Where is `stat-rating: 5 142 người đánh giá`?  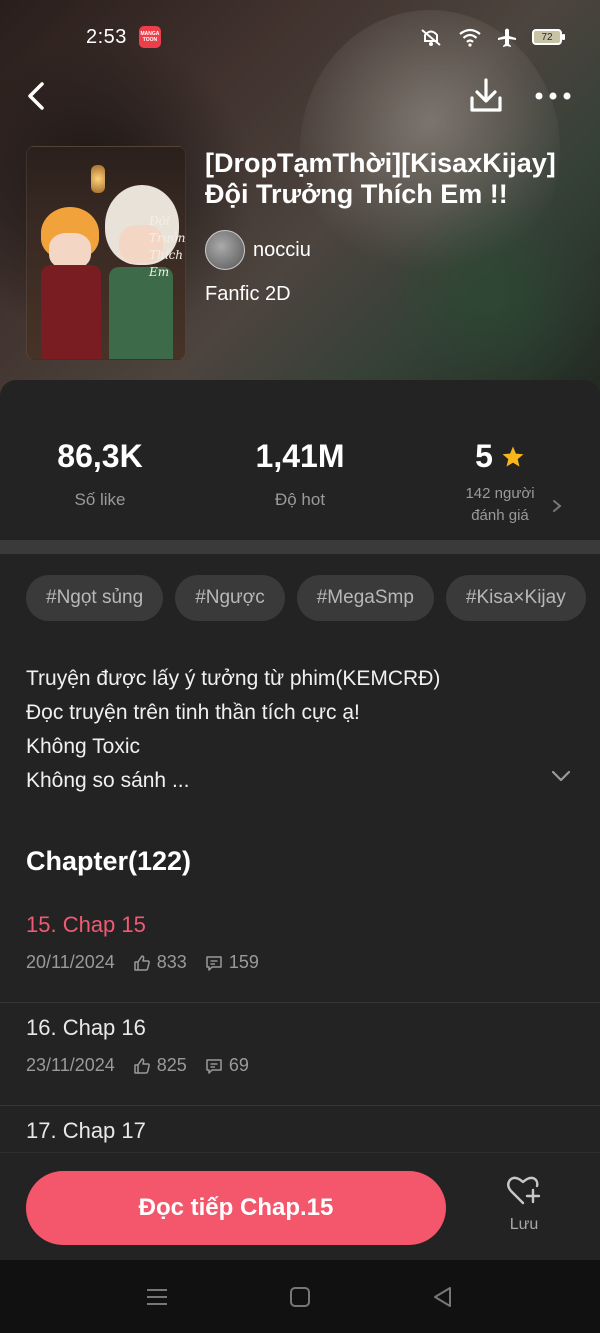
stat-rating: 5 142 người đánh giá is located at coordinates (500, 482).